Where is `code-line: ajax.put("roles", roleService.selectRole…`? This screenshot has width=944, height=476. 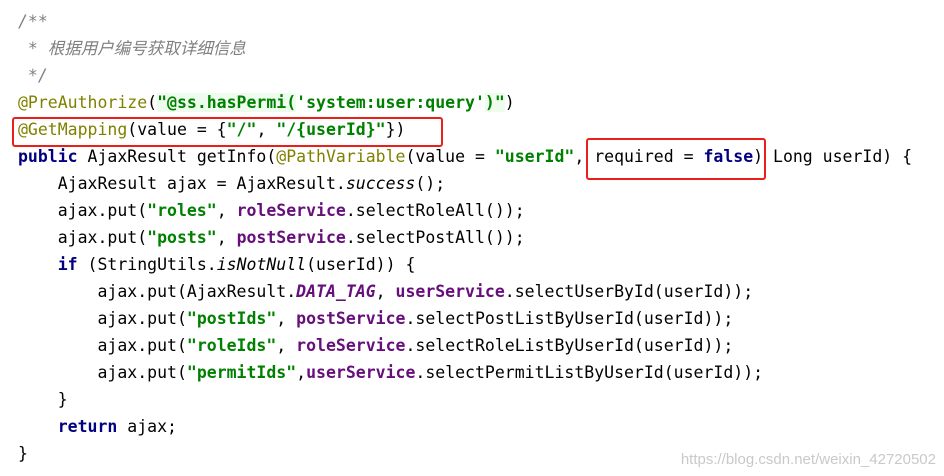
code-line: ajax.put("roles", roleService.selectRole… is located at coordinates (271, 210).